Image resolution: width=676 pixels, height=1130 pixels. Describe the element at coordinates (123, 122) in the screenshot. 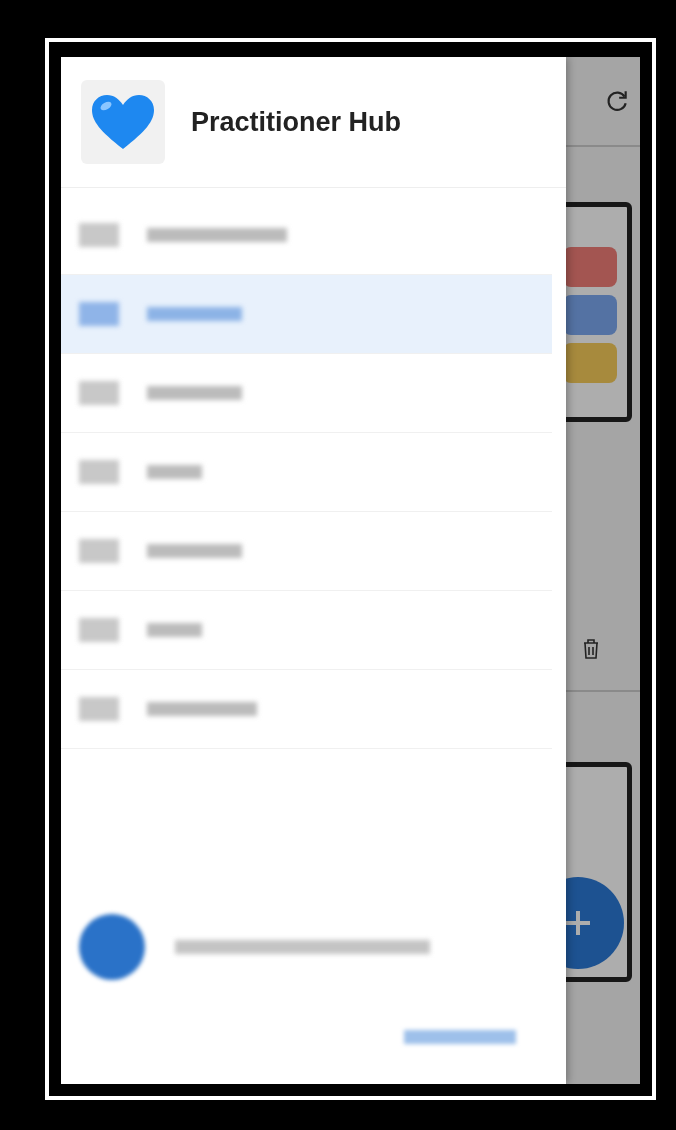

I see `heart-icon` at that location.